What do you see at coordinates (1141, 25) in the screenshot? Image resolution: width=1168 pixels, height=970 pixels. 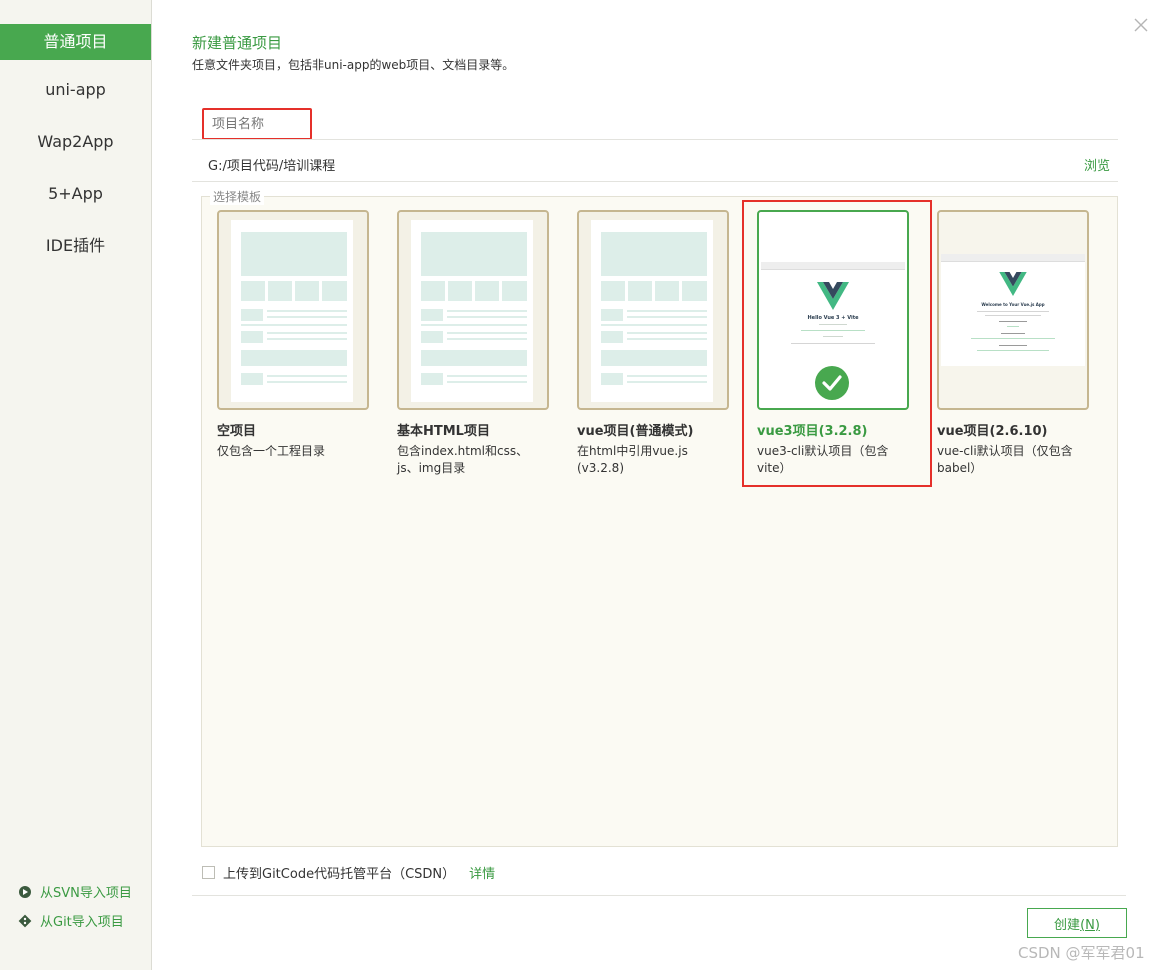 I see `close-icon` at bounding box center [1141, 25].